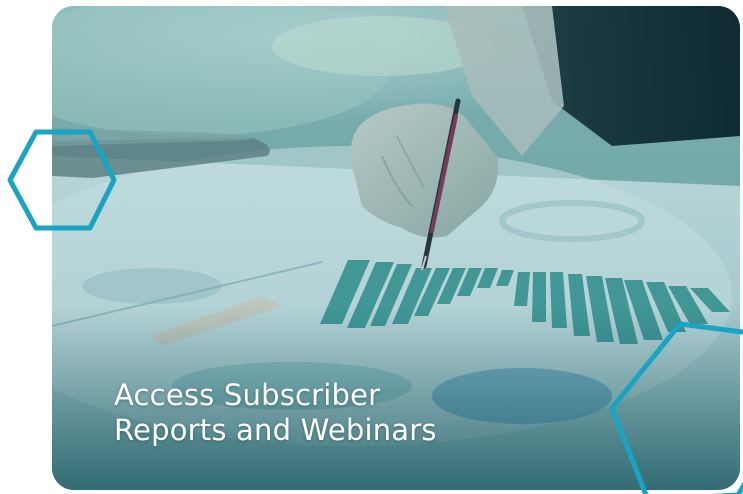 The height and width of the screenshot is (494, 743). What do you see at coordinates (247, 395) in the screenshot?
I see `headline-line-1: Access Subscriber` at bounding box center [247, 395].